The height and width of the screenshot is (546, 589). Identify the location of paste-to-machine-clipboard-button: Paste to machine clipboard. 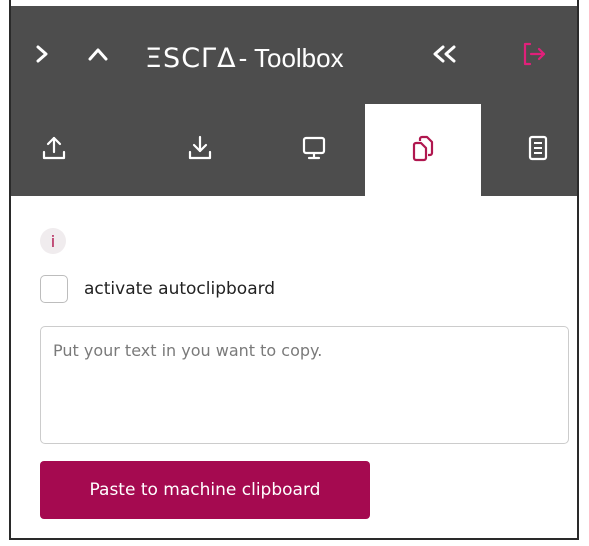
(205, 490).